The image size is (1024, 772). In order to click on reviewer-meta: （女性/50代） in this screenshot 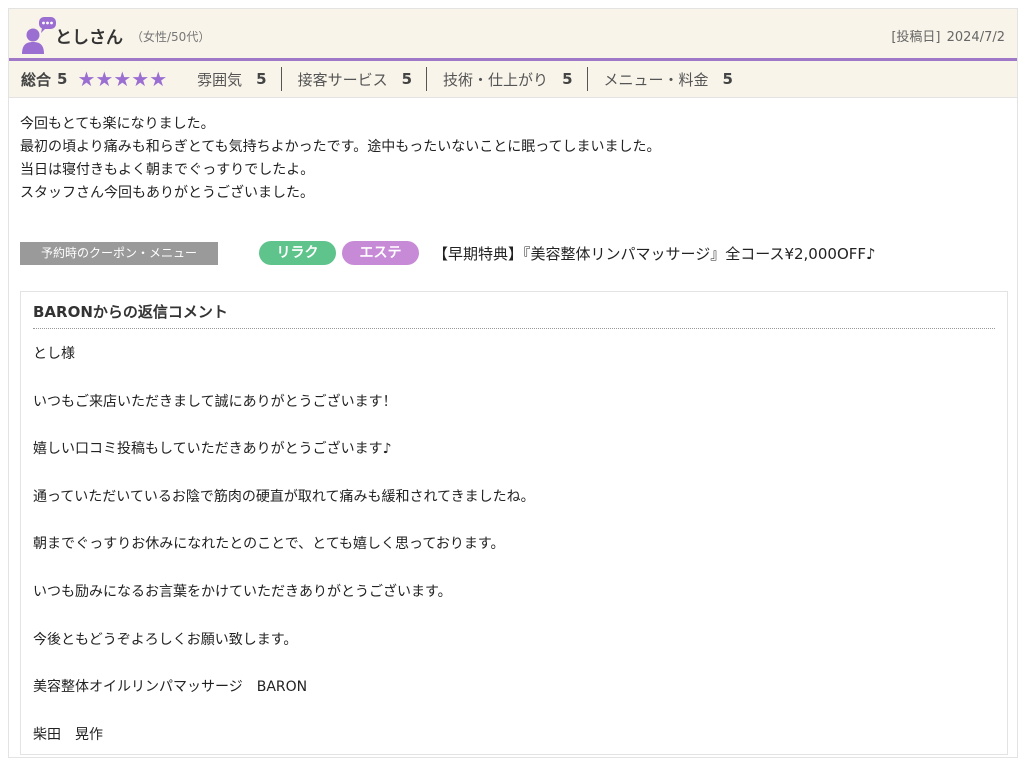, I will do `click(171, 37)`.